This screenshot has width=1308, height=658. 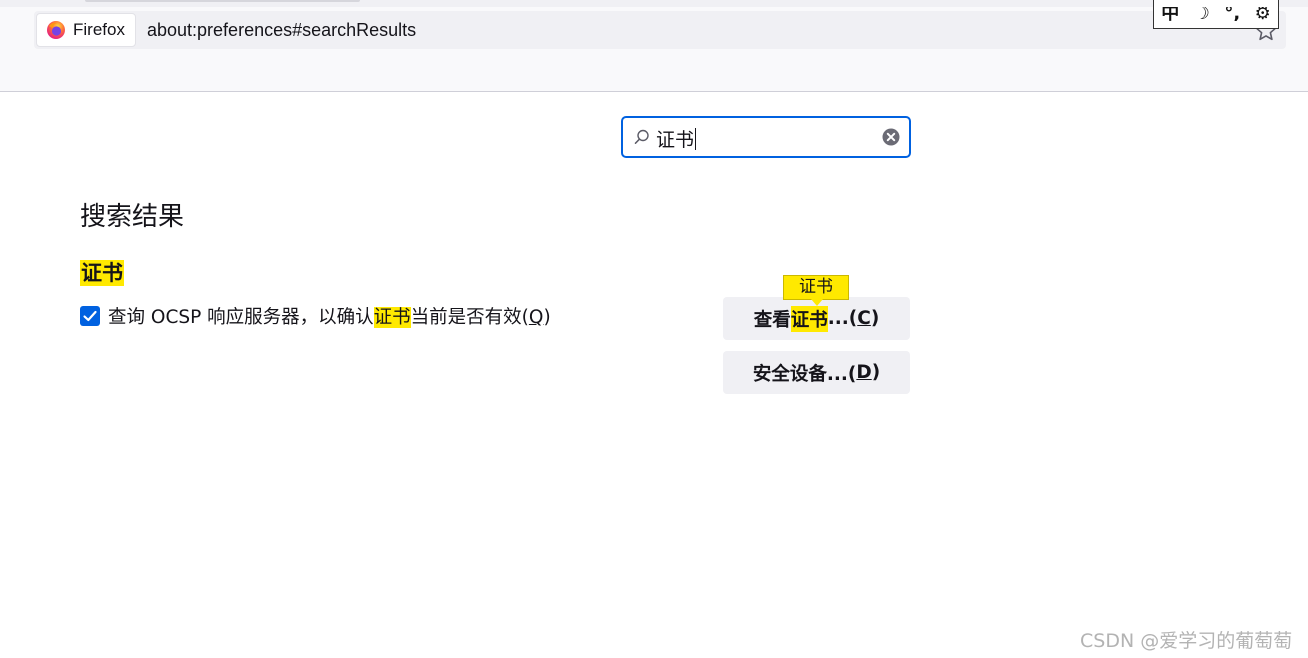 What do you see at coordinates (676, 138) in the screenshot?
I see `search-input-value: 证书` at bounding box center [676, 138].